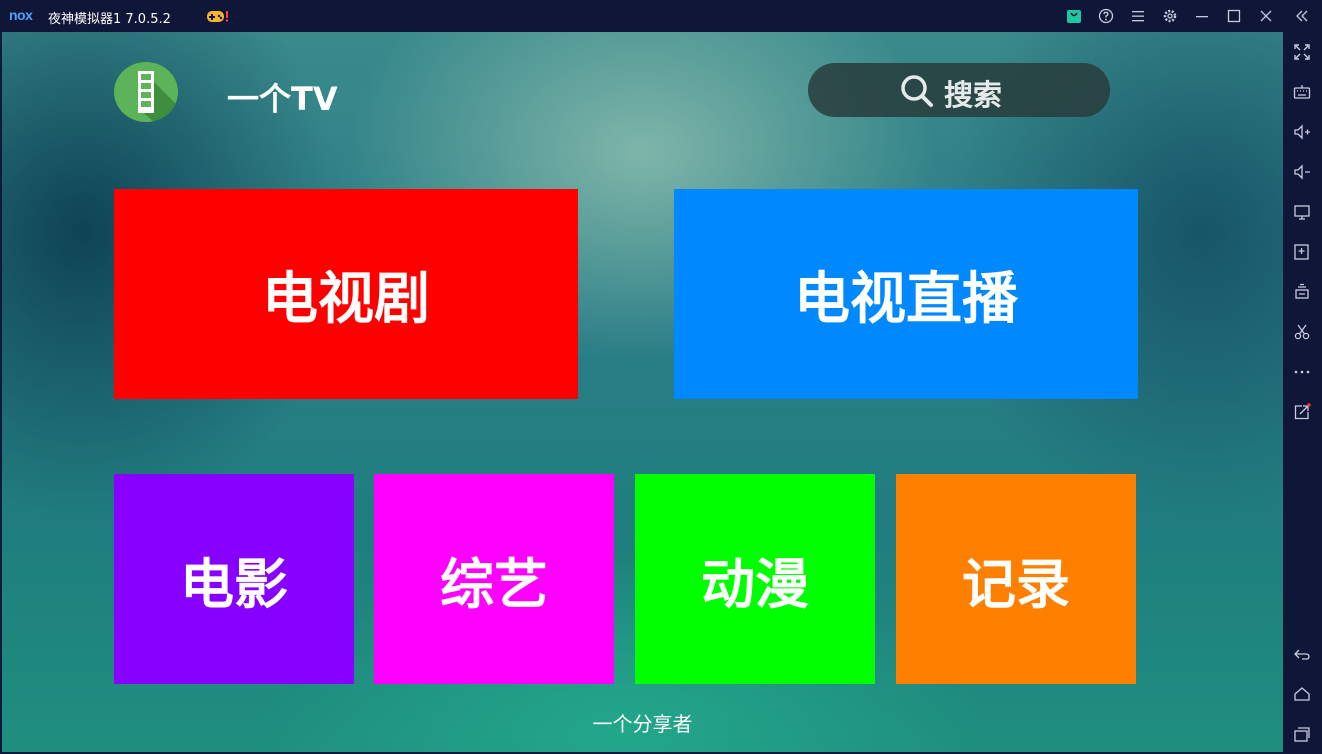 This screenshot has height=754, width=1322. I want to click on store-icon, so click(1074, 16).